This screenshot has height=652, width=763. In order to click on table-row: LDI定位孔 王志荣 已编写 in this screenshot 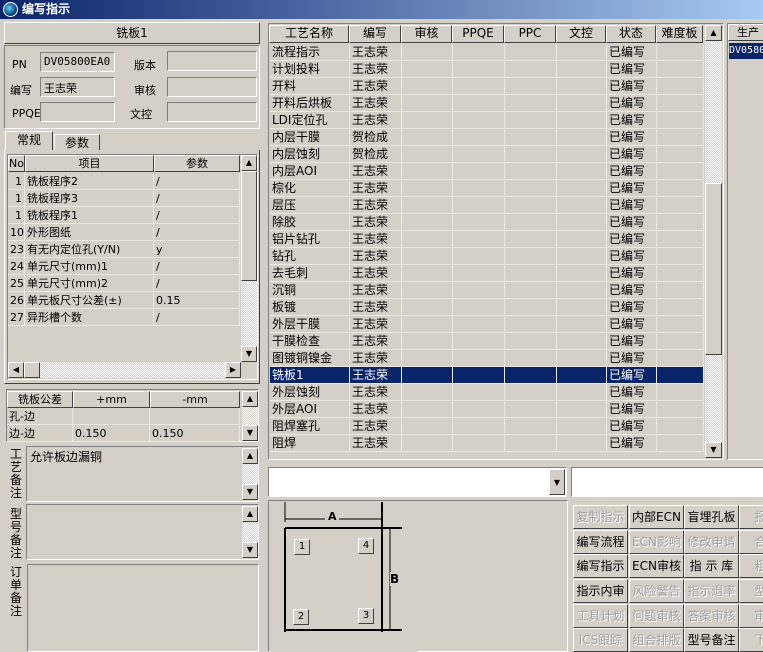, I will do `click(487, 120)`.